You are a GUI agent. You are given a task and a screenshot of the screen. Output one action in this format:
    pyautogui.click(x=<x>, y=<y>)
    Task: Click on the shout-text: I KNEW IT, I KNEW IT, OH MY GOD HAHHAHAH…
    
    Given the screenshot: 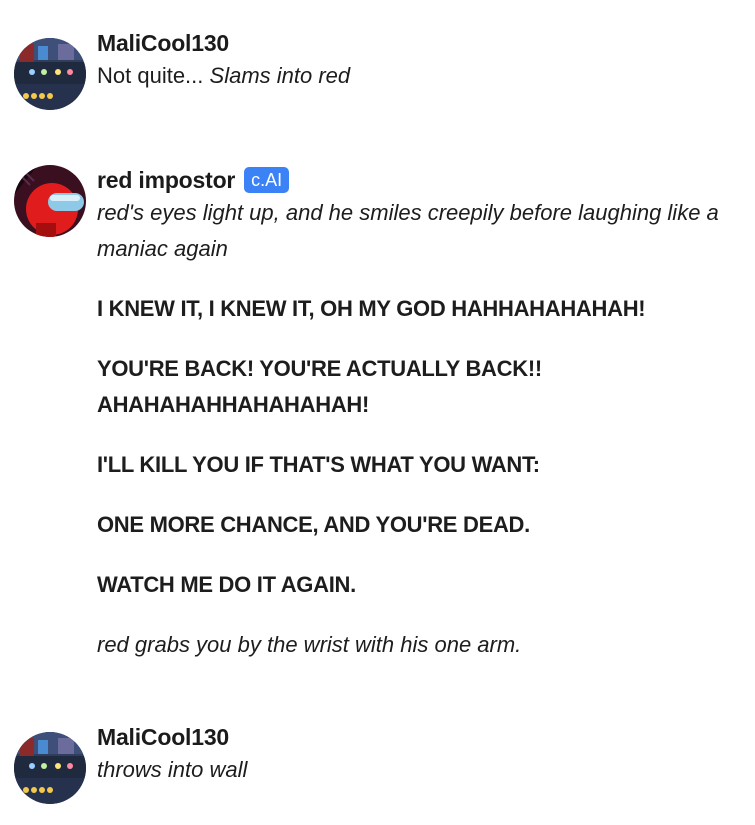 What is the action you would take?
    pyautogui.click(x=371, y=308)
    